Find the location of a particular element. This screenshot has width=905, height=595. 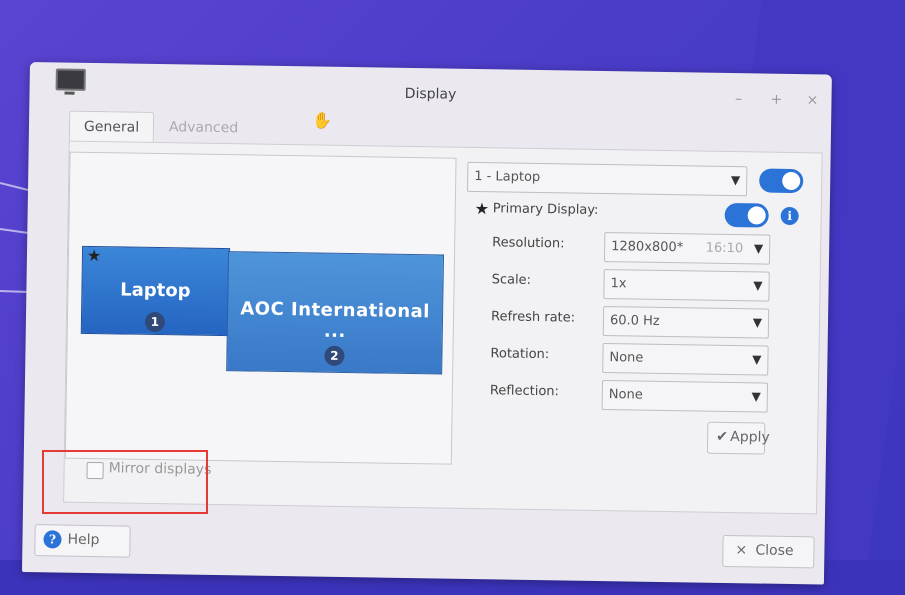

tab-general: General is located at coordinates (111, 126).